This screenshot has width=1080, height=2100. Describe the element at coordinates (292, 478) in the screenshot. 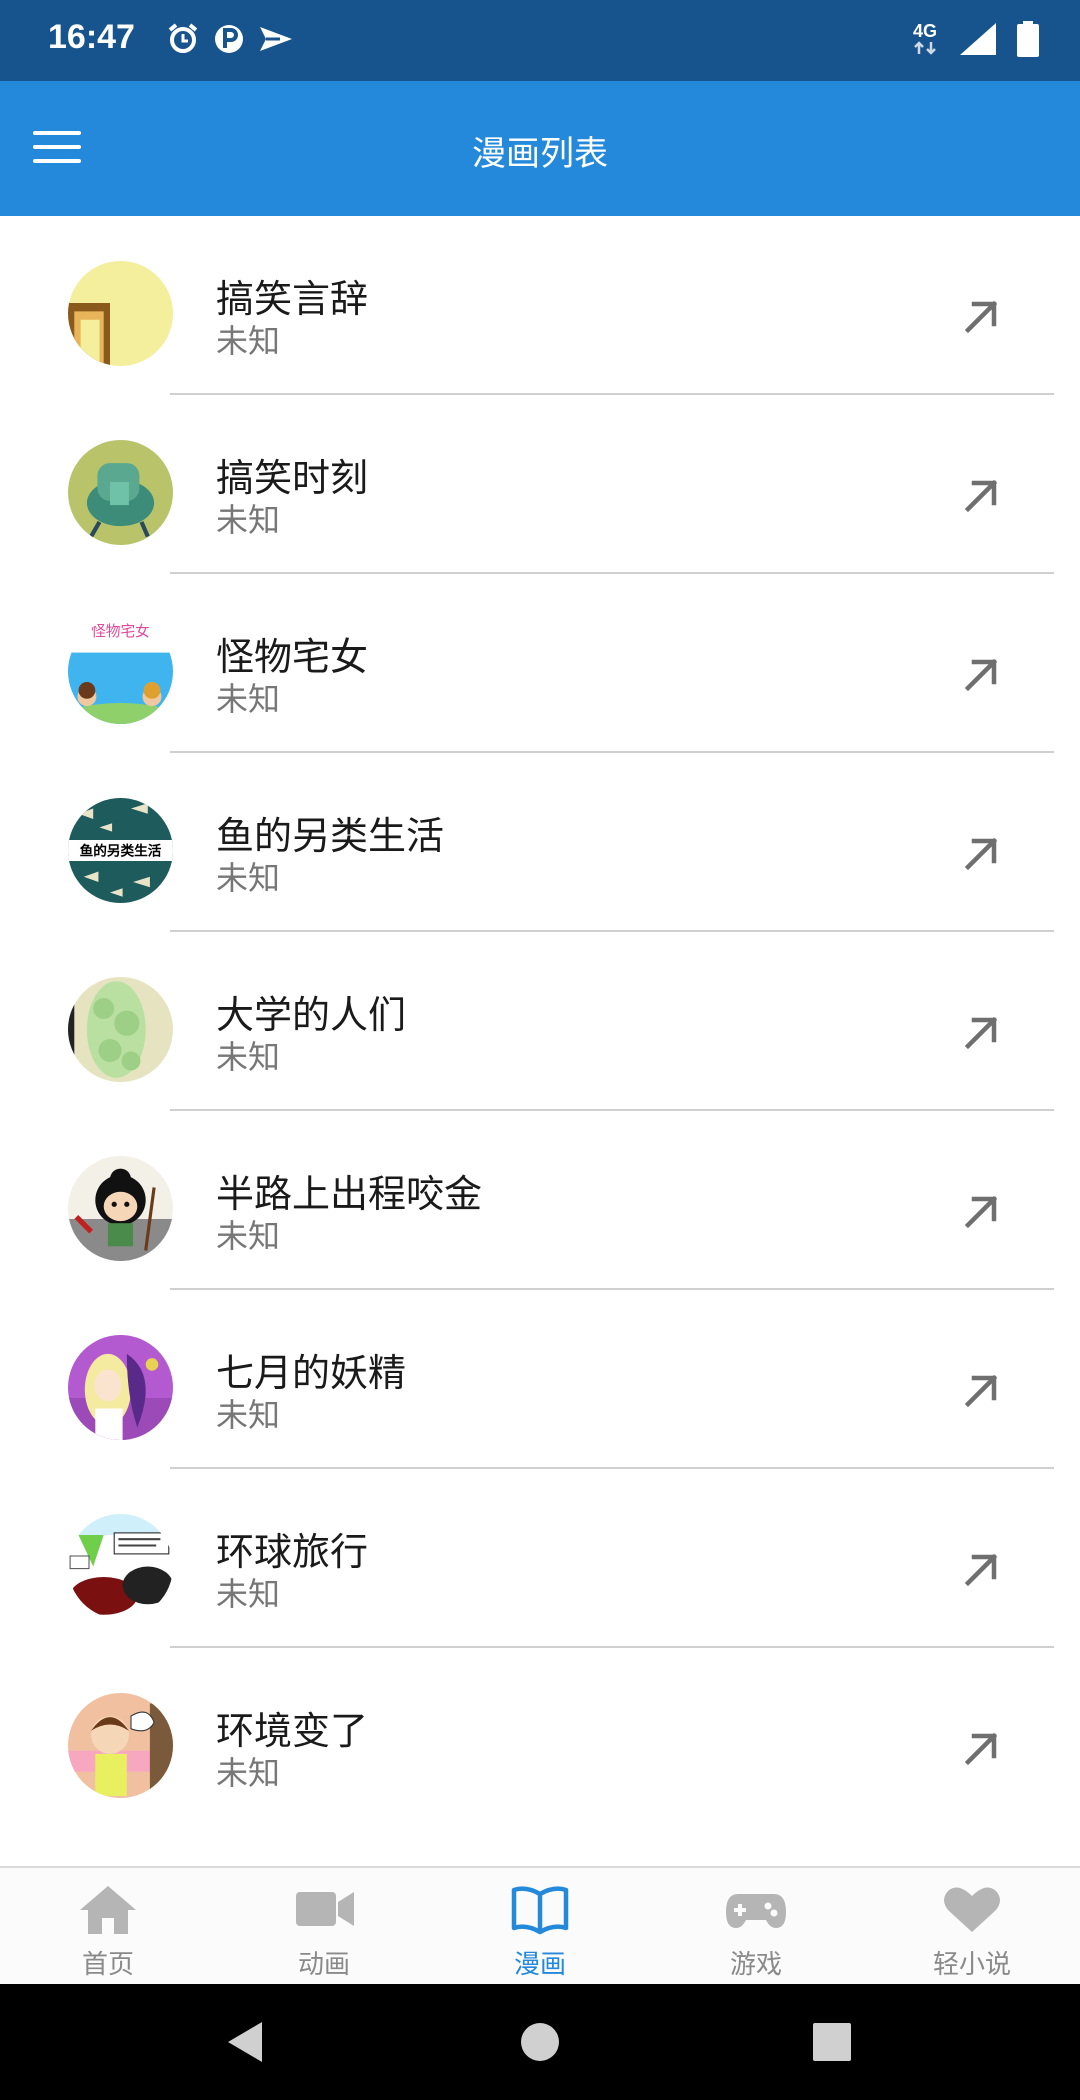

I see `comic-title: 搞笑时刻` at that location.